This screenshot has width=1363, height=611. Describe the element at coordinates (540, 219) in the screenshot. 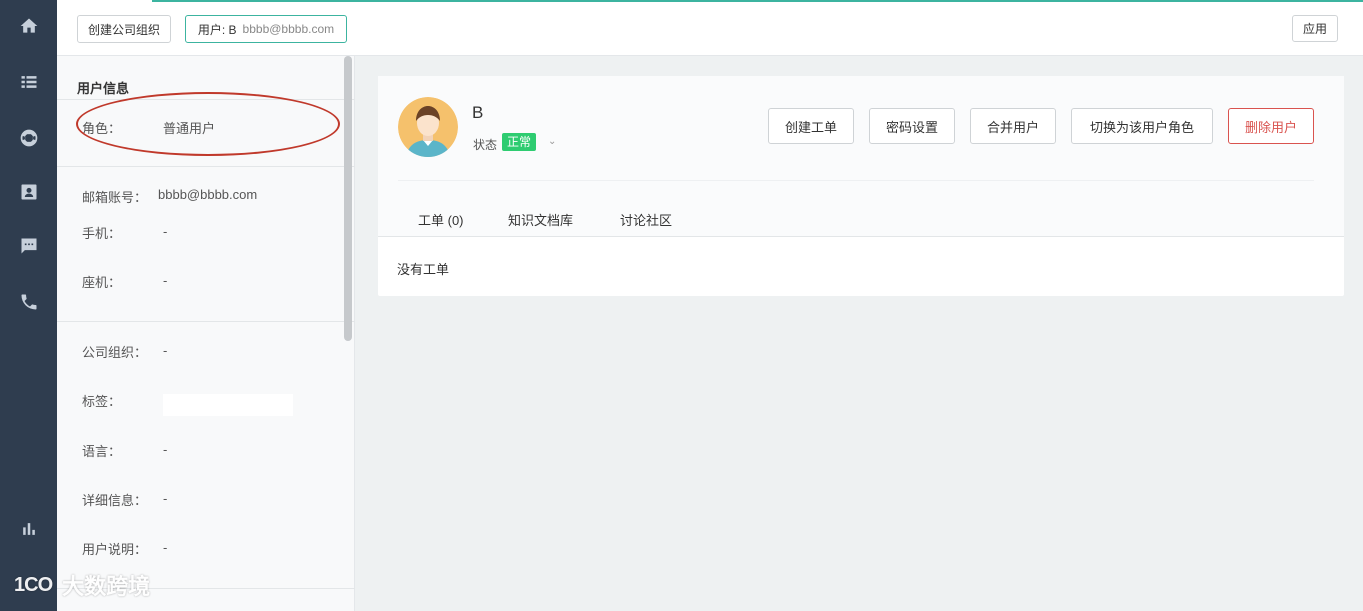

I see `tab-knowledge-base: 知识文档库` at that location.